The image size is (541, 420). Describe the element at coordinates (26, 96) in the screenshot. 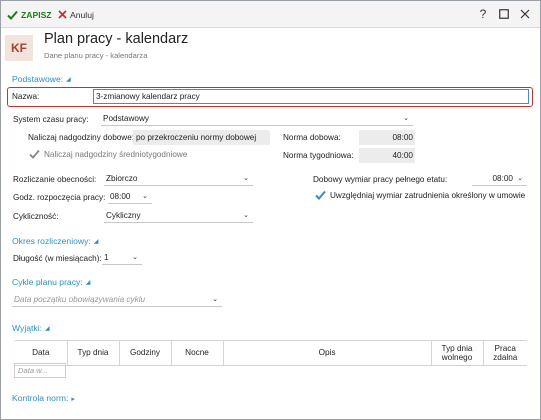

I see `name-label: Nazwa:` at that location.